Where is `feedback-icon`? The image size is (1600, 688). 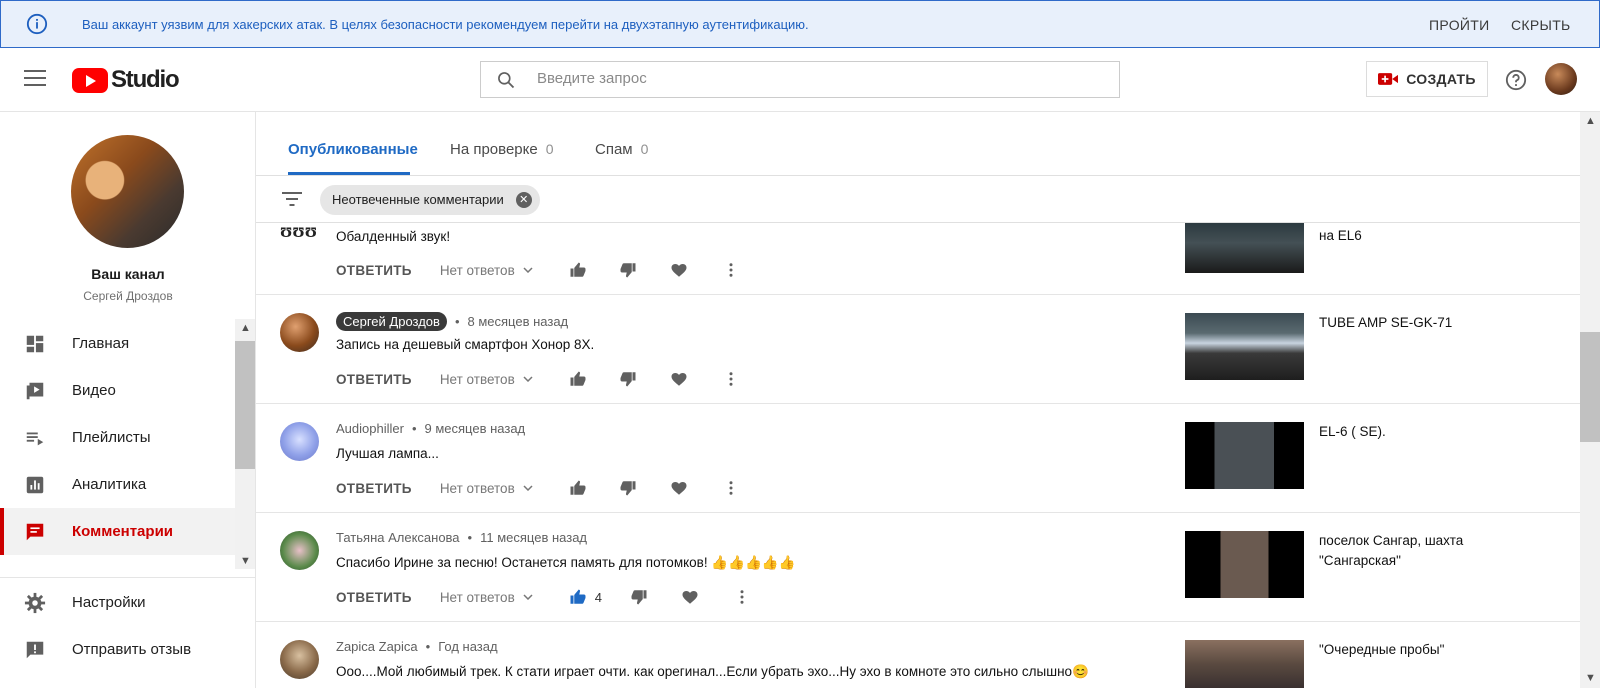 feedback-icon is located at coordinates (35, 649).